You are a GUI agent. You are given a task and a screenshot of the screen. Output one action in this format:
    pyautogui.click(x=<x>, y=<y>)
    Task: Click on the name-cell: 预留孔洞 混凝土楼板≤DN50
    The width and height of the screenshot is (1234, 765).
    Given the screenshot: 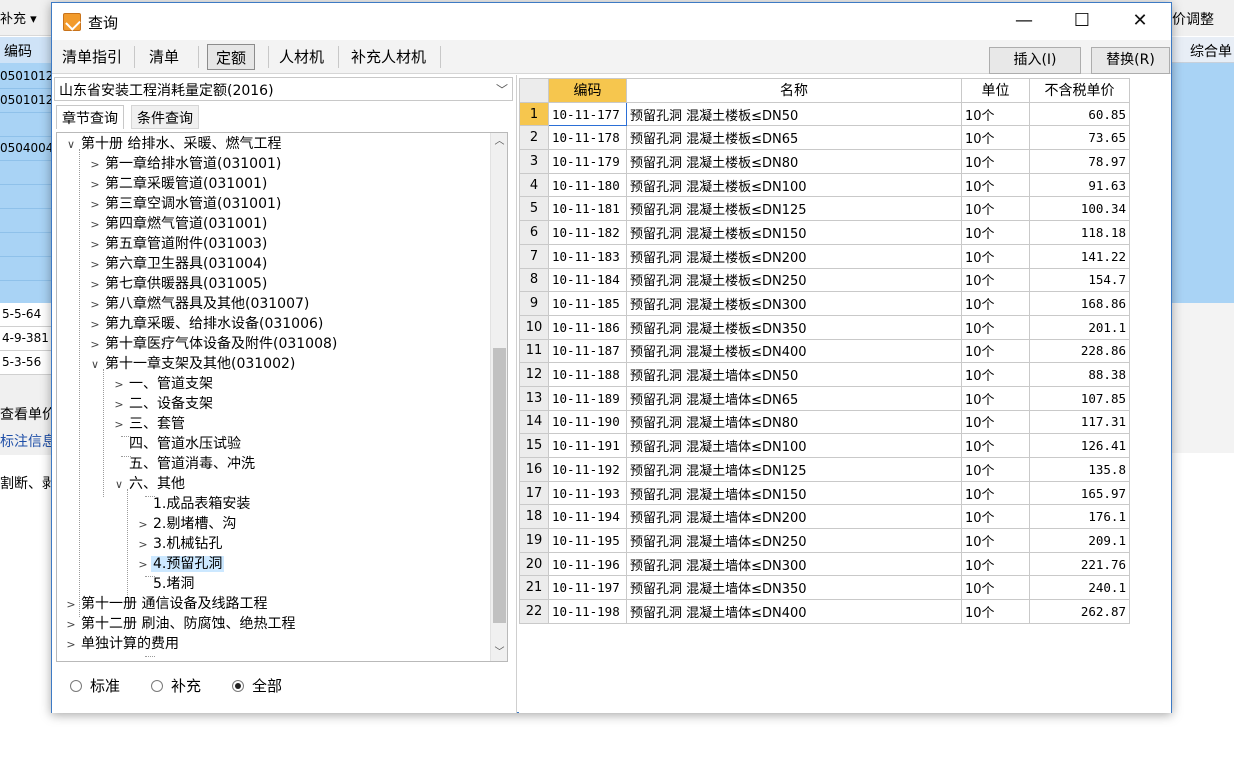 What is the action you would take?
    pyautogui.click(x=794, y=114)
    